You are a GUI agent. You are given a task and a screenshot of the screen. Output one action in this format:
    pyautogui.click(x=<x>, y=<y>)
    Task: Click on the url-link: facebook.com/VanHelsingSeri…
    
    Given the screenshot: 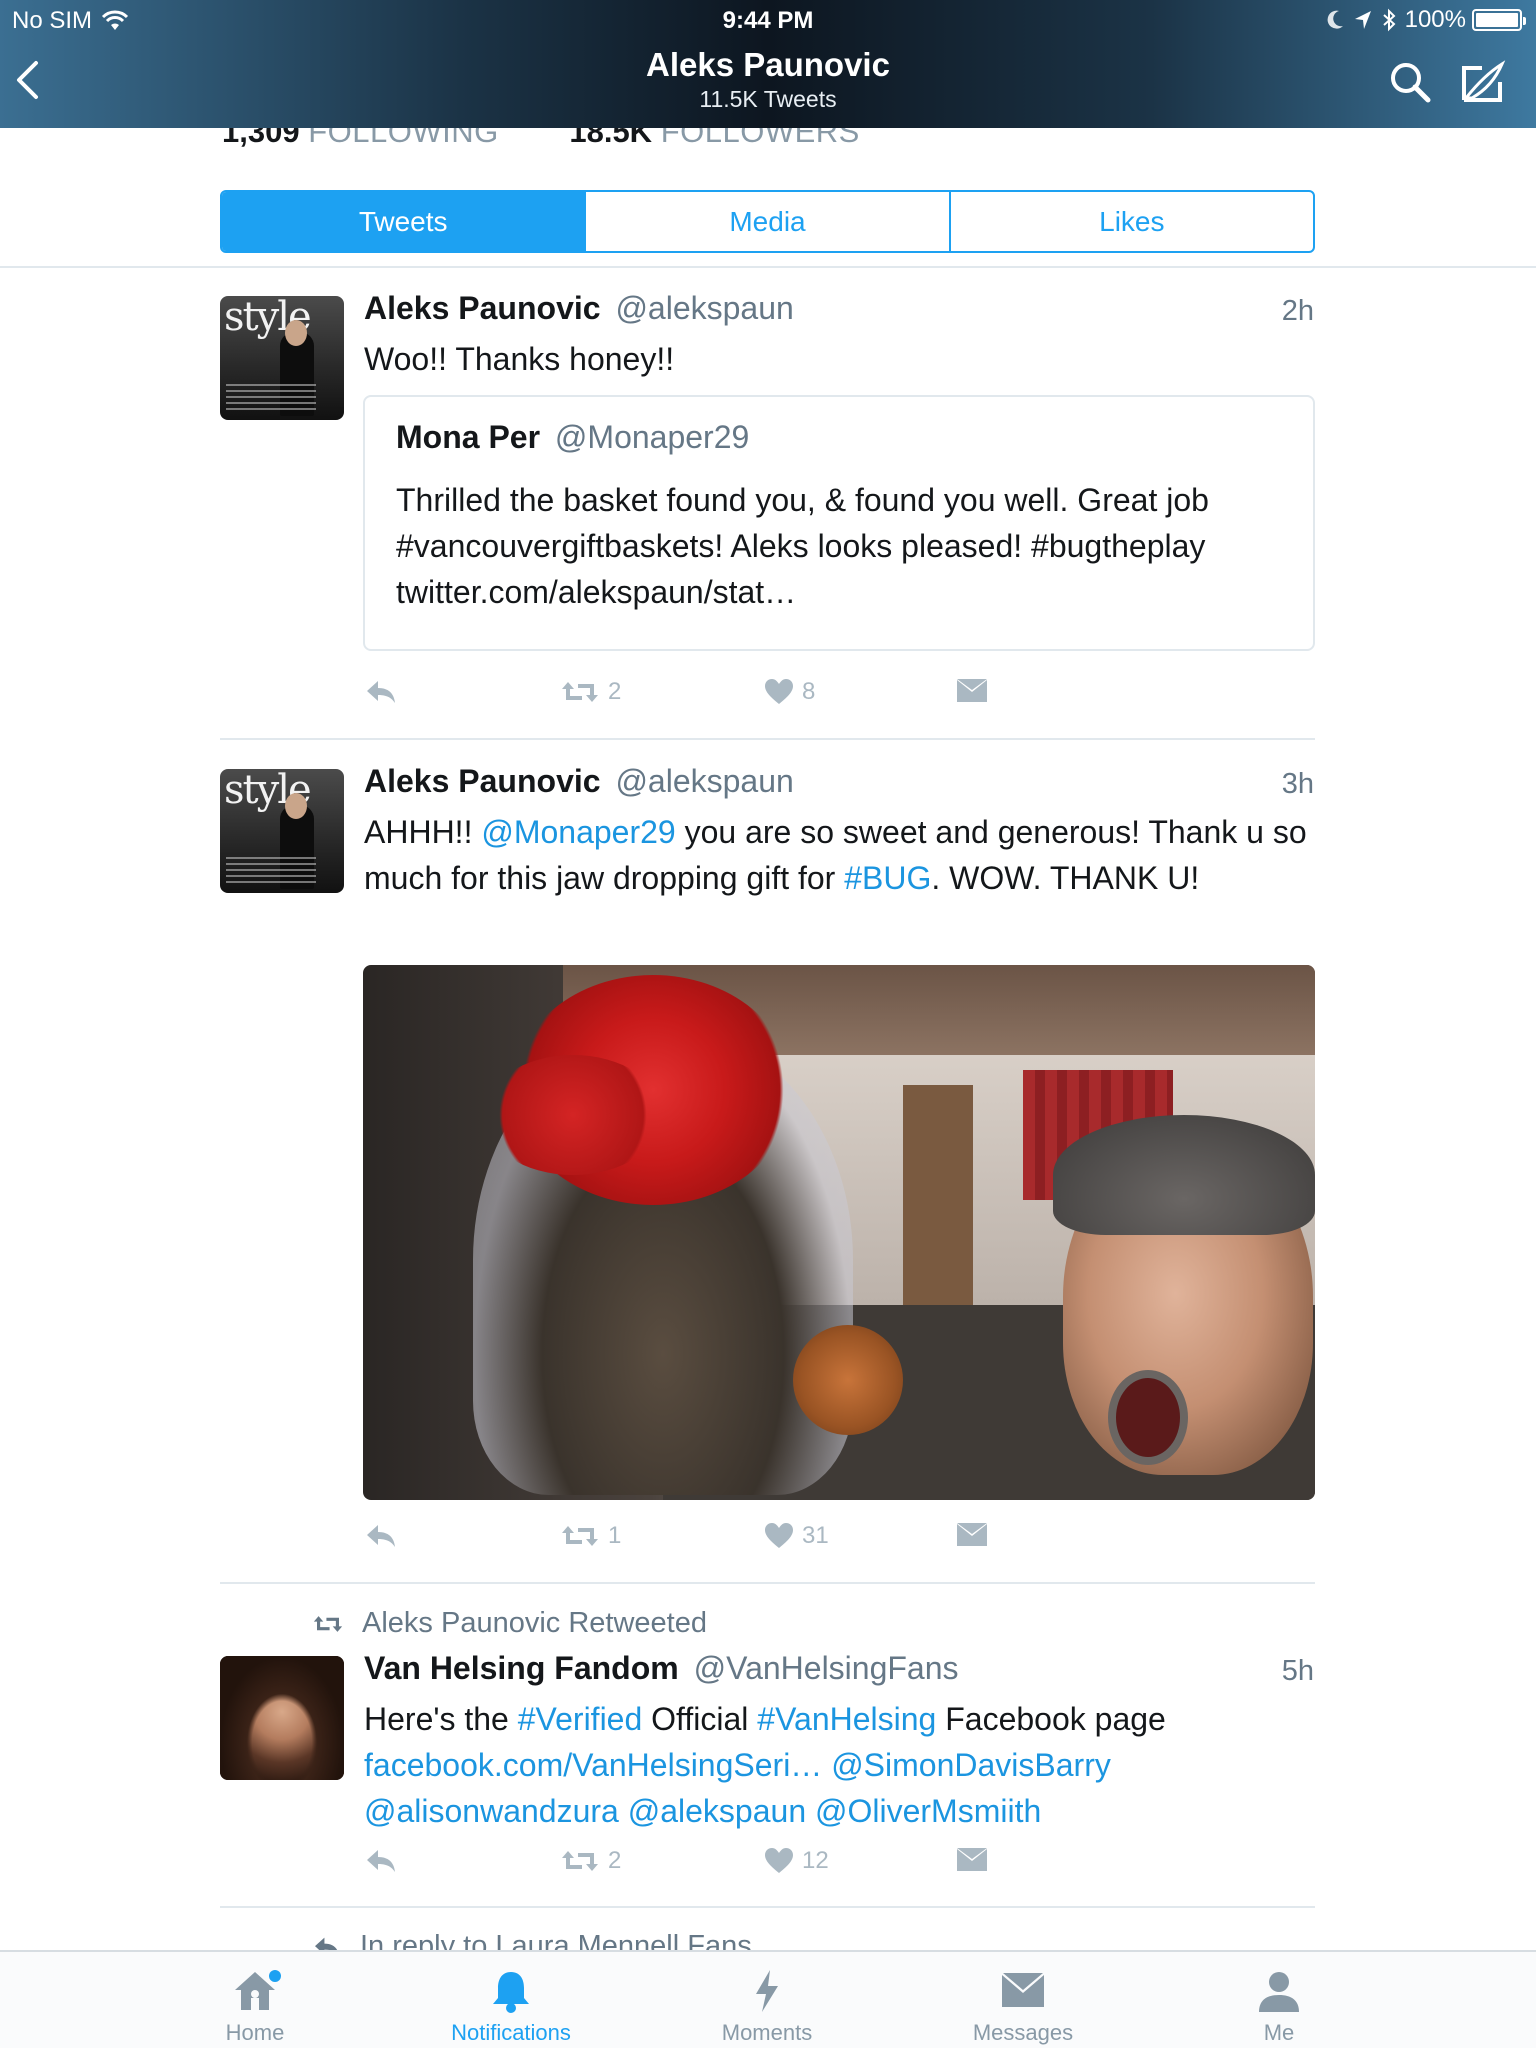 What is the action you would take?
    pyautogui.click(x=593, y=1765)
    